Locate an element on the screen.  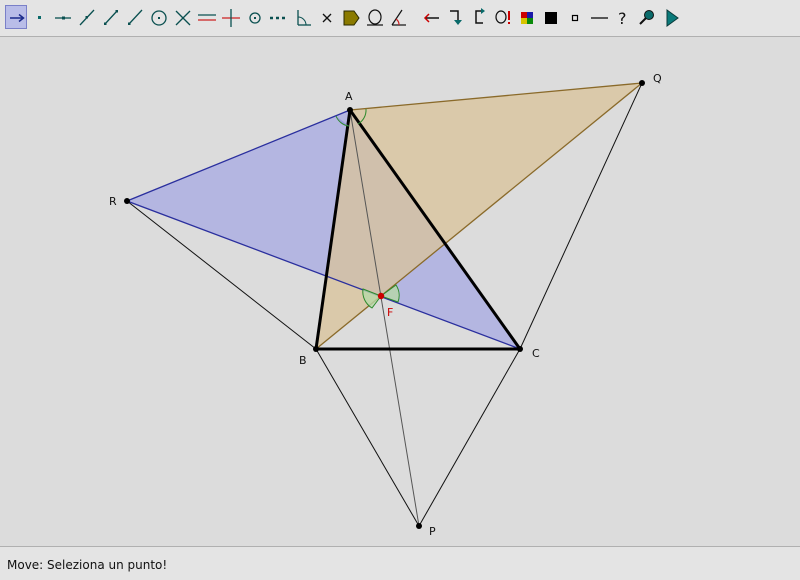
arrow-left-icon is located at coordinates (431, 17).